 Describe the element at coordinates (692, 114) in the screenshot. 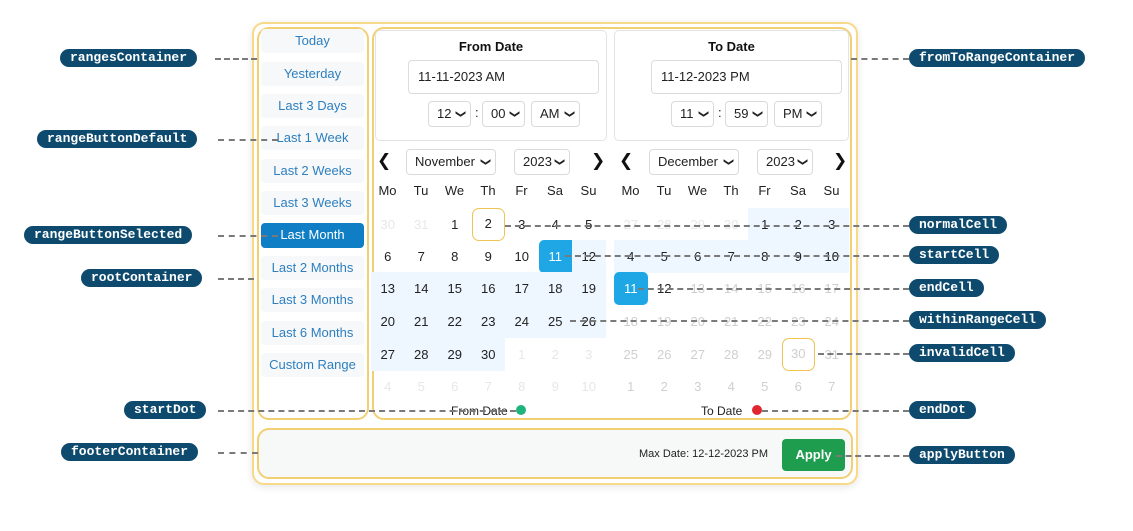

I see `to-hour-select: 11 ❯` at that location.